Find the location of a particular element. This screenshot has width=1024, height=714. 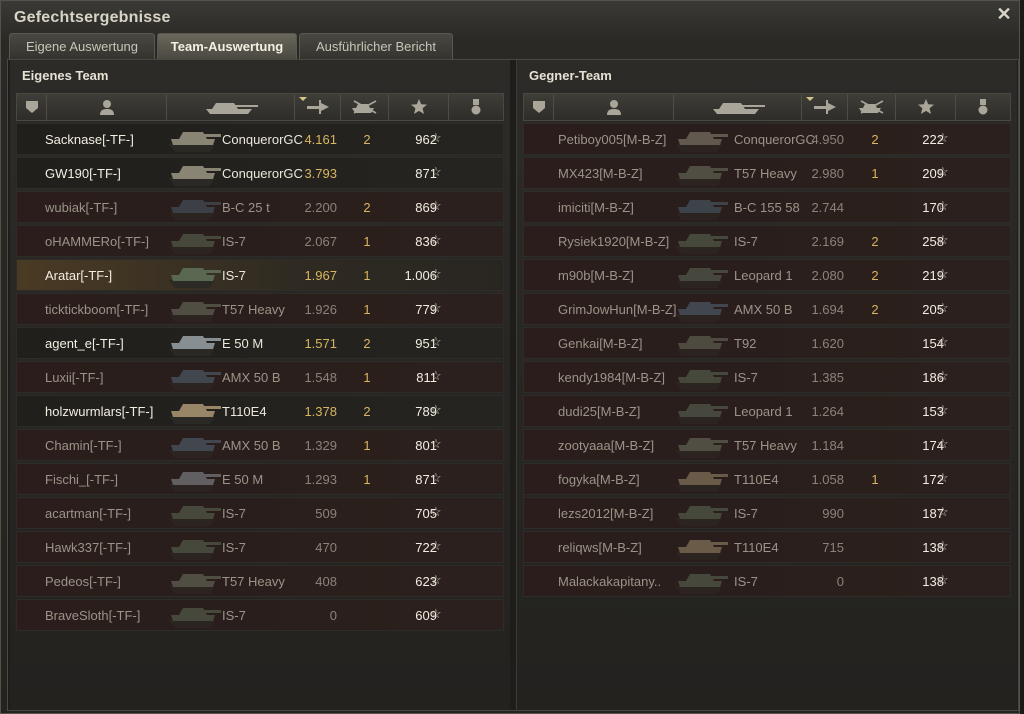

damage-value: 1.967 is located at coordinates (320, 275).